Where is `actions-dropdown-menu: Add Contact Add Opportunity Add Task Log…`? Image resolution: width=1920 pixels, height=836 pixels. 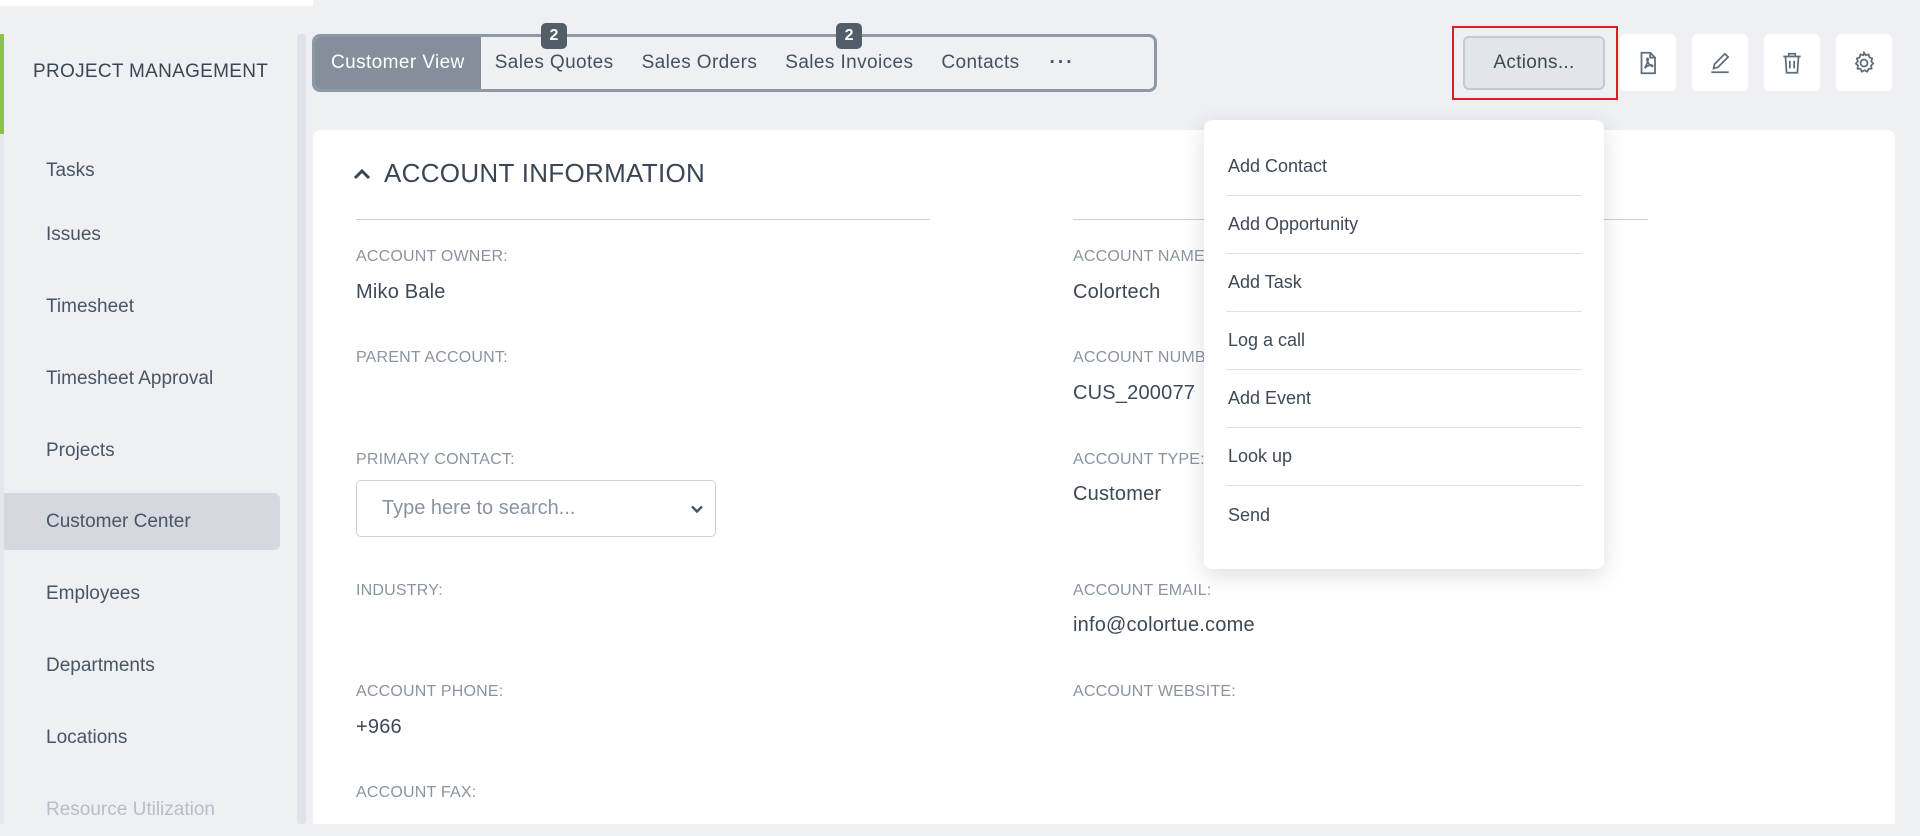
actions-dropdown-menu: Add Contact Add Opportunity Add Task Log… is located at coordinates (1404, 344).